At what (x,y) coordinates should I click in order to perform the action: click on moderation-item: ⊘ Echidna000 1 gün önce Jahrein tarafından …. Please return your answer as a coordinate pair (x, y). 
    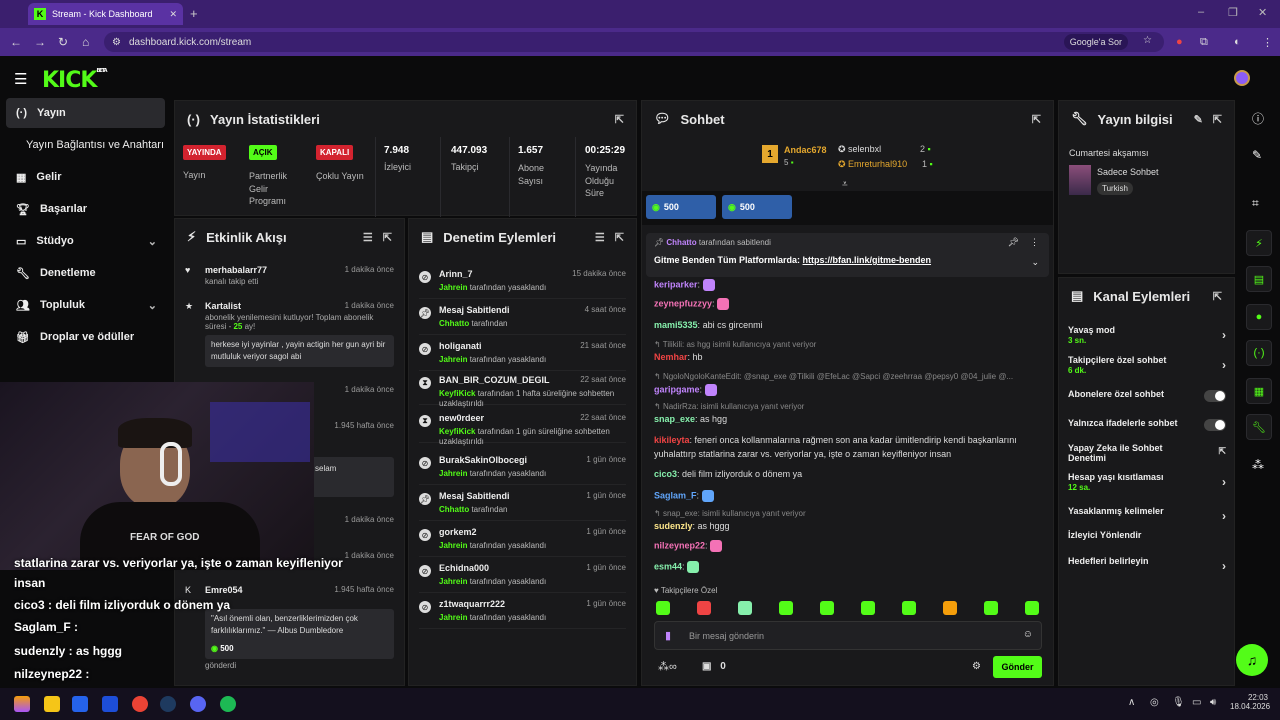
    Looking at the image, I should click on (522, 576).